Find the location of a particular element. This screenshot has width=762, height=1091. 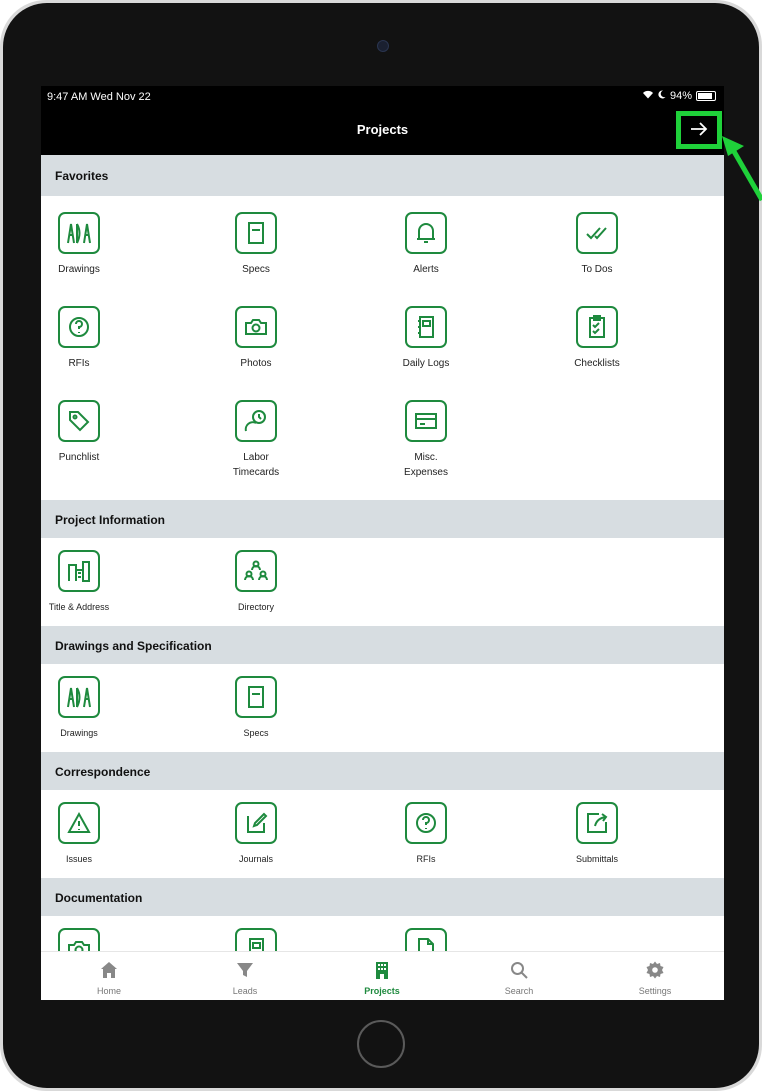

tile-journals: Journals is located at coordinates (256, 834).